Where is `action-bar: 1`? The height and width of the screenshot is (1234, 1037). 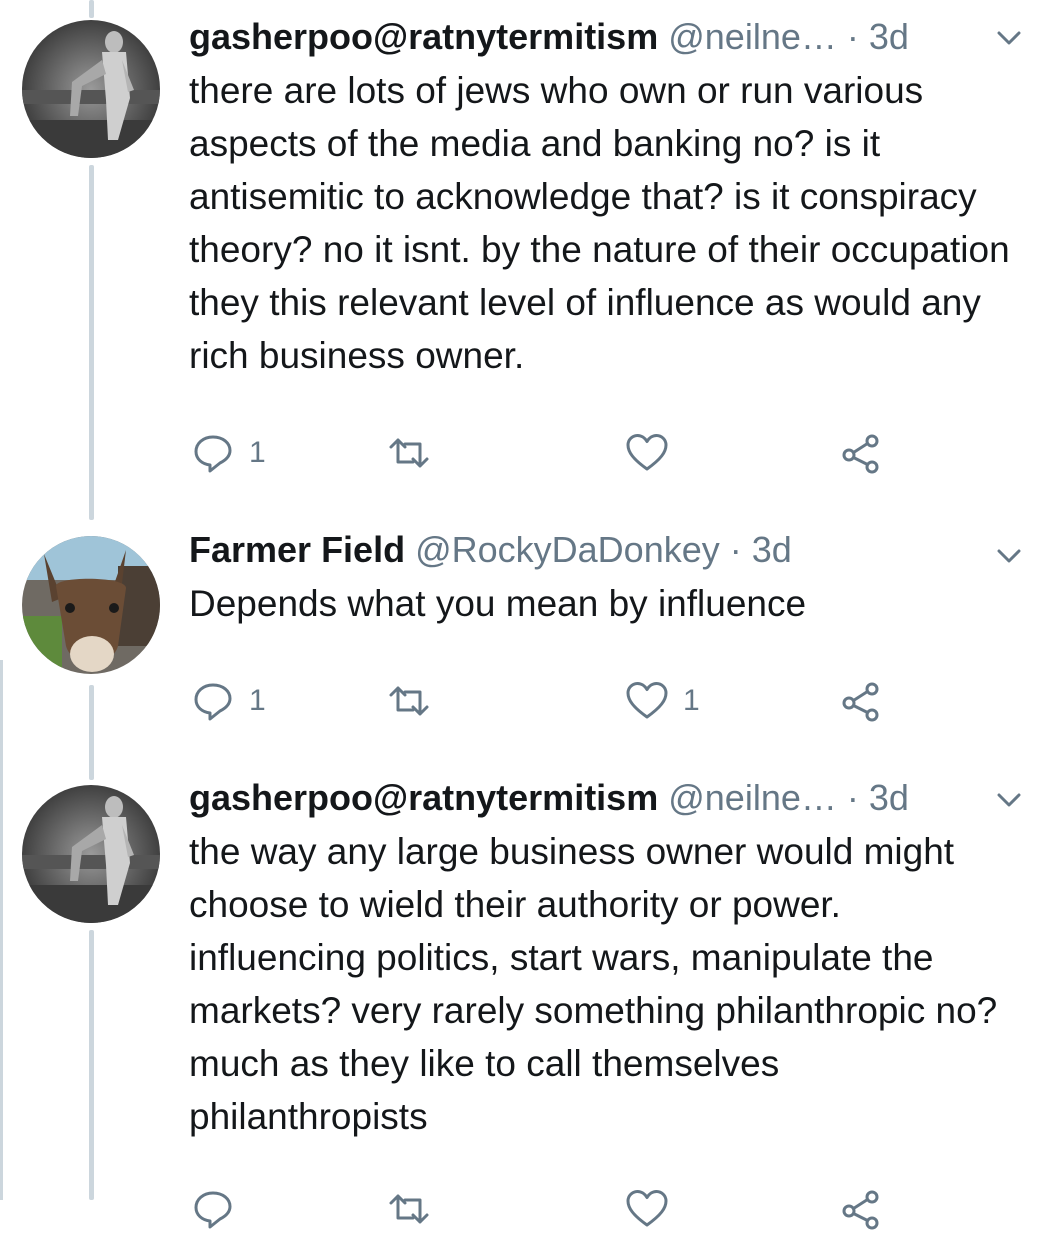
action-bar: 1 is located at coordinates (549, 453).